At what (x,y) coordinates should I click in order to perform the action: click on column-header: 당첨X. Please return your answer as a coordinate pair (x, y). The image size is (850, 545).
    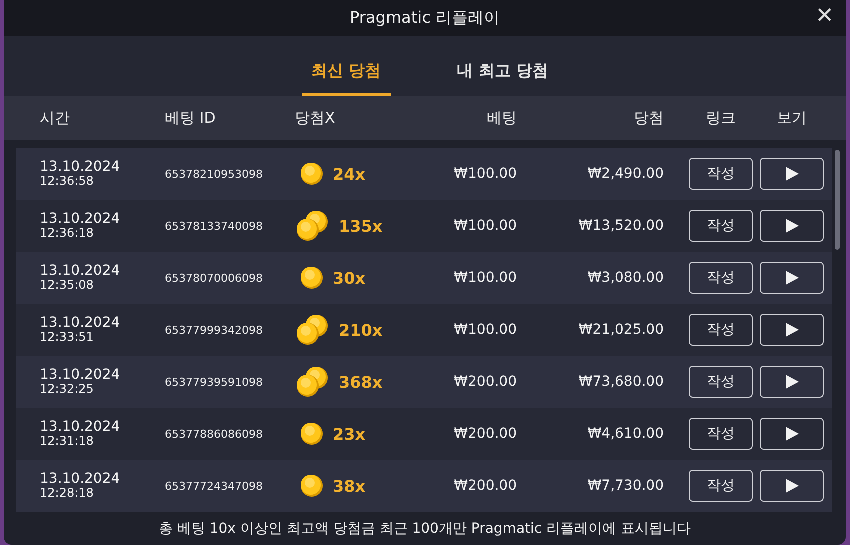
    Looking at the image, I should click on (315, 118).